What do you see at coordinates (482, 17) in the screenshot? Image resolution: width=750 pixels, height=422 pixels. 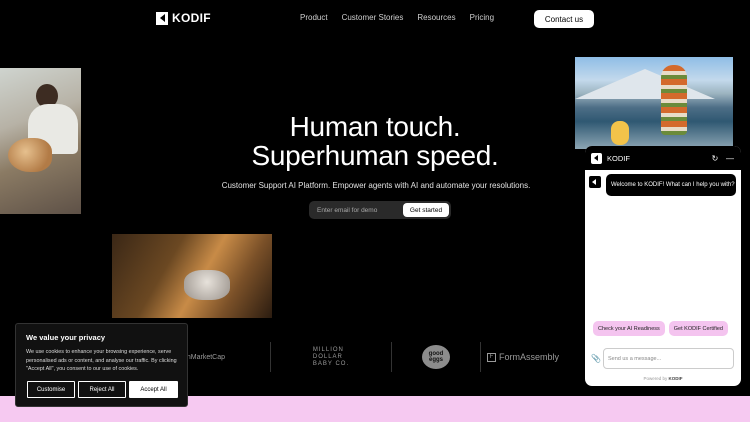 I see `nav-item-pricing: Pricing` at bounding box center [482, 17].